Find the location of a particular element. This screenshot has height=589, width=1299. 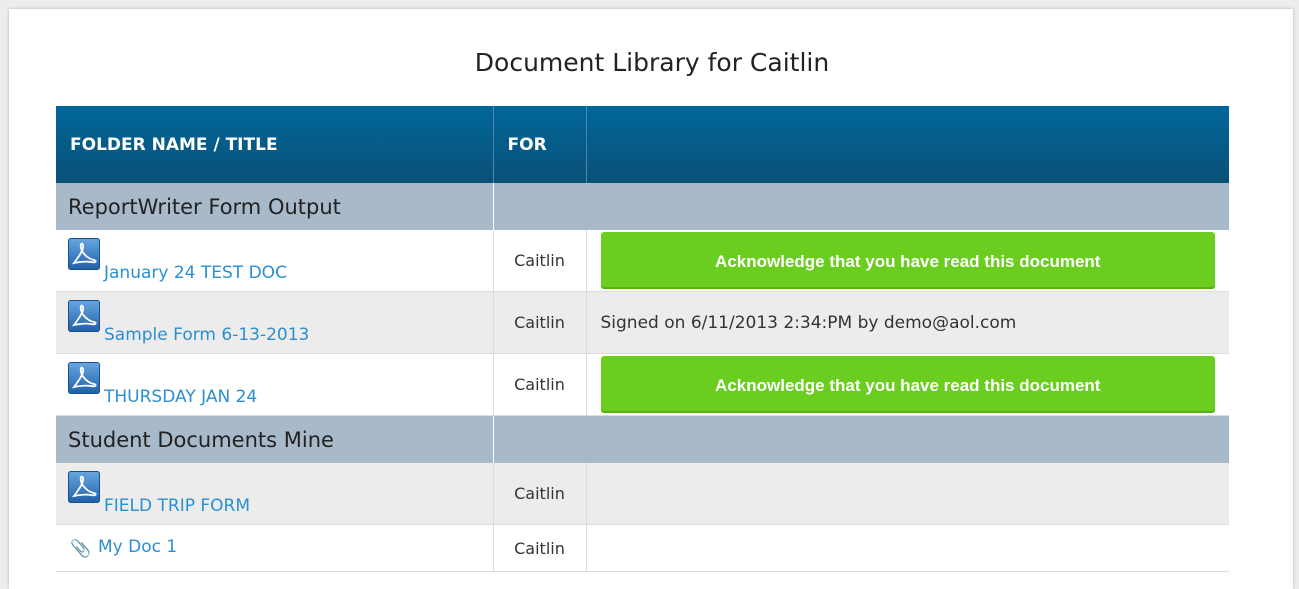

document-link: Sample Form 6-13-2013 is located at coordinates (206, 335).